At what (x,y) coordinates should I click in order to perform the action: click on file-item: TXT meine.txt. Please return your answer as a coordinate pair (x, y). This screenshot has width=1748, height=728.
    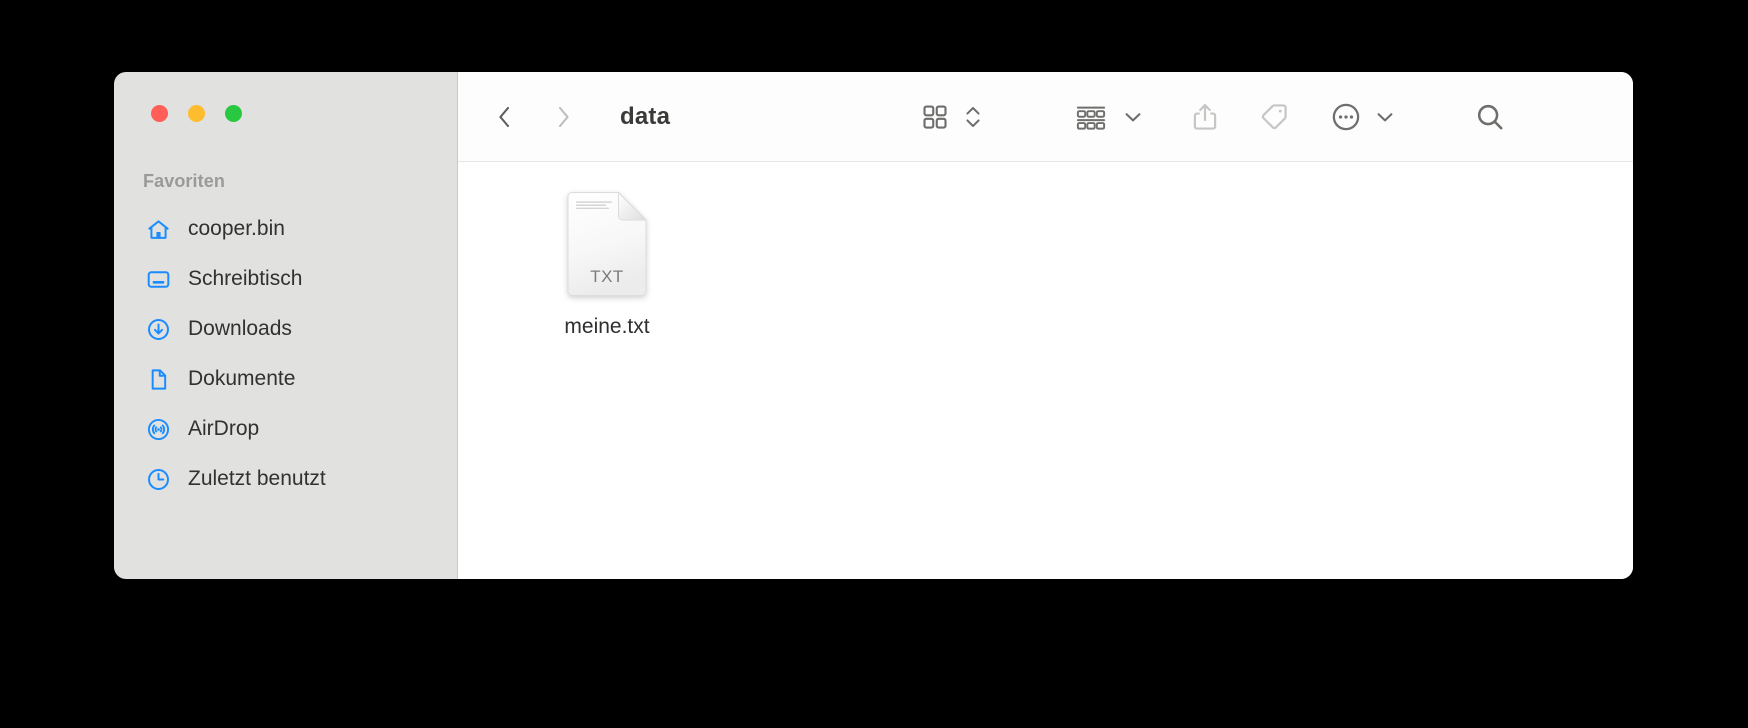
    Looking at the image, I should click on (607, 264).